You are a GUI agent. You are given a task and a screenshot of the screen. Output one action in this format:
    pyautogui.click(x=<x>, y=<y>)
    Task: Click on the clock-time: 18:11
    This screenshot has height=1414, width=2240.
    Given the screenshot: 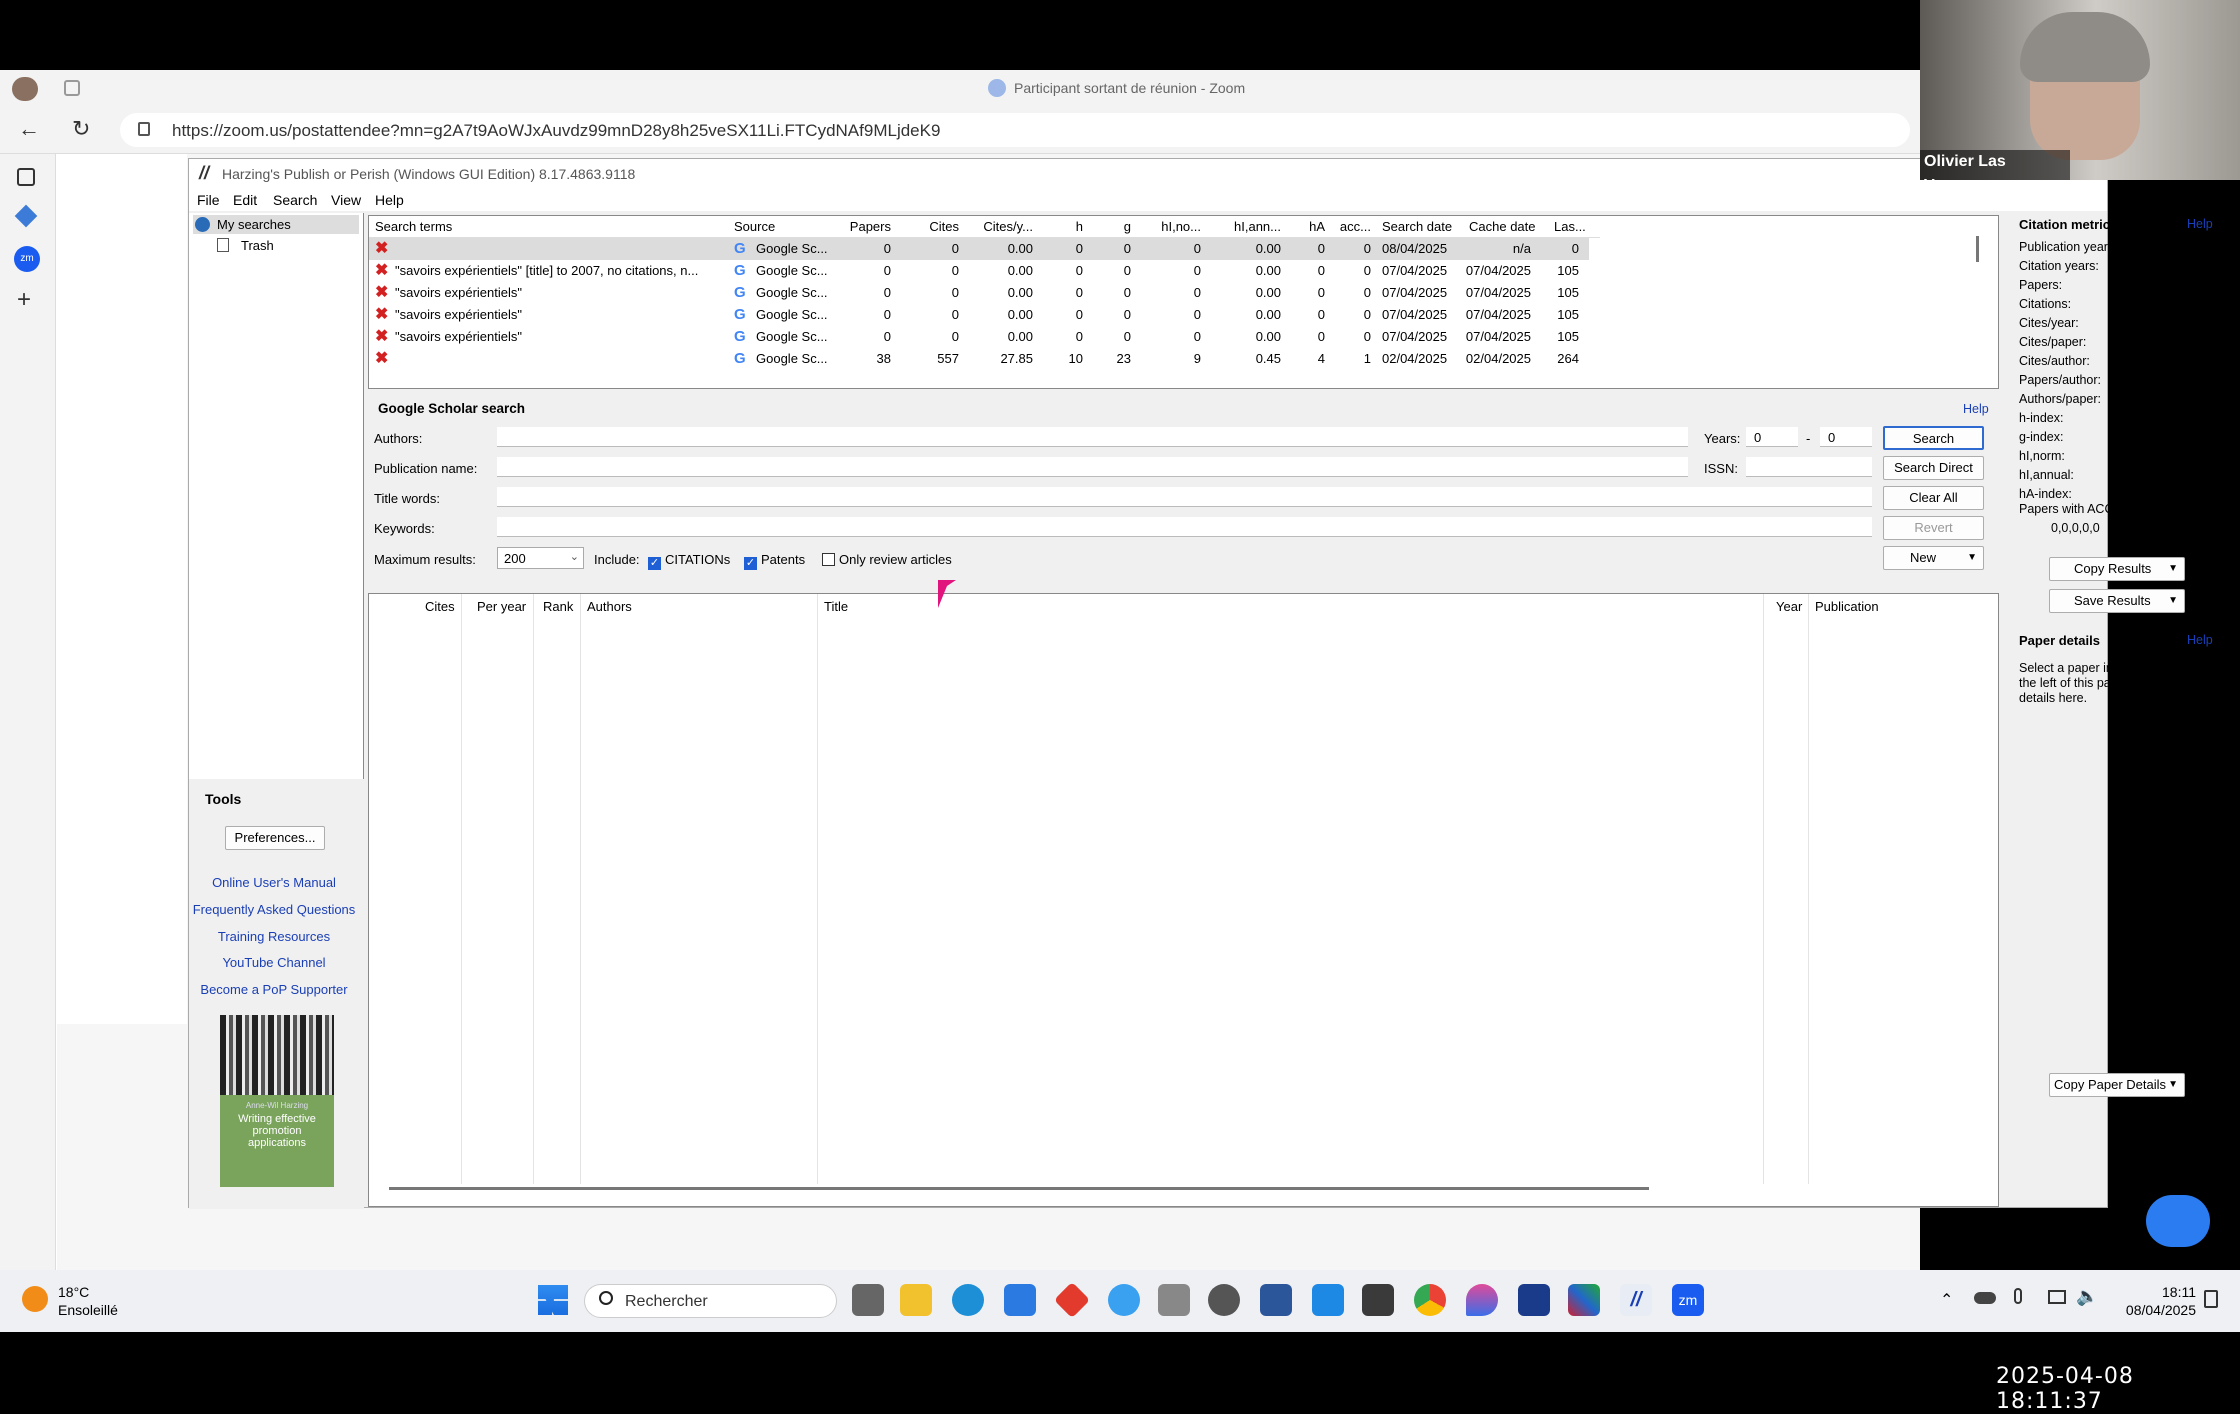 What is the action you would take?
    pyautogui.click(x=2146, y=1292)
    